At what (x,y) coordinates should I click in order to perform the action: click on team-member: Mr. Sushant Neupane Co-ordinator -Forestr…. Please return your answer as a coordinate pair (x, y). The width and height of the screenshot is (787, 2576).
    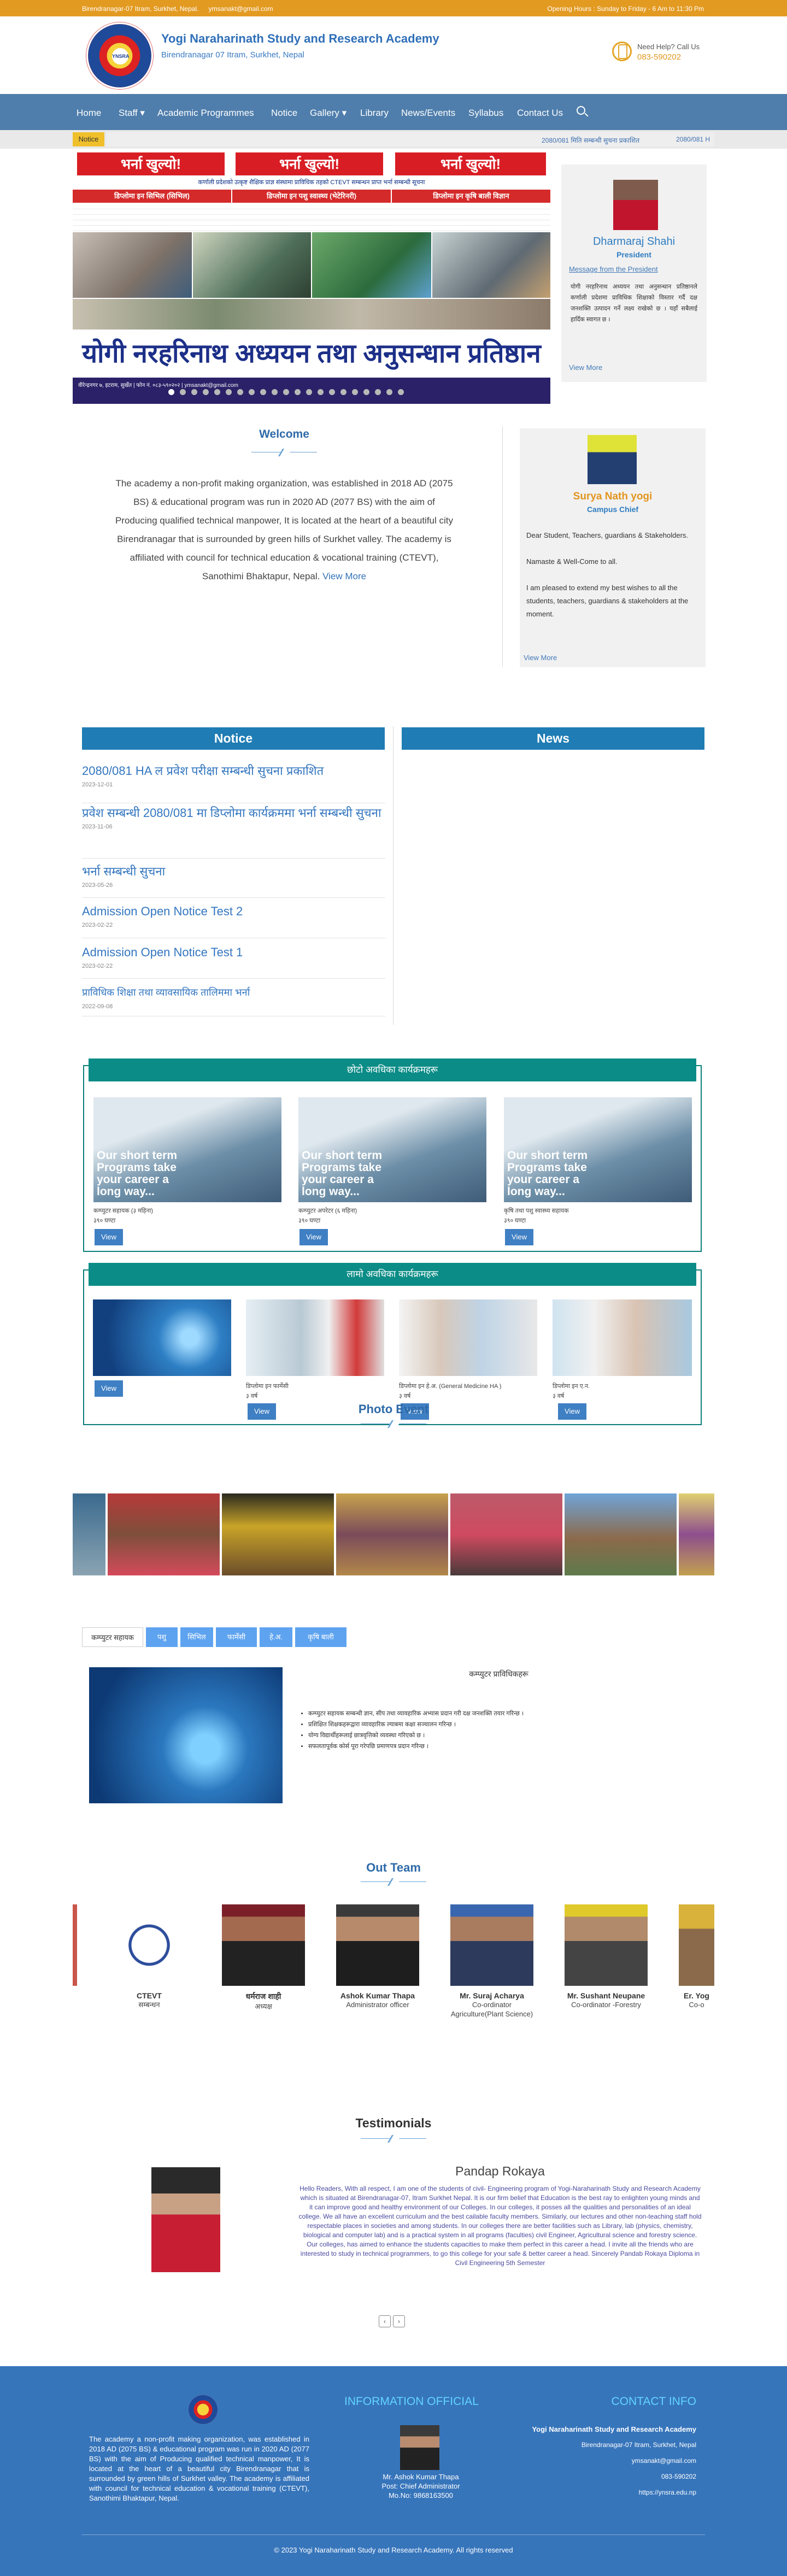
    Looking at the image, I should click on (606, 1957).